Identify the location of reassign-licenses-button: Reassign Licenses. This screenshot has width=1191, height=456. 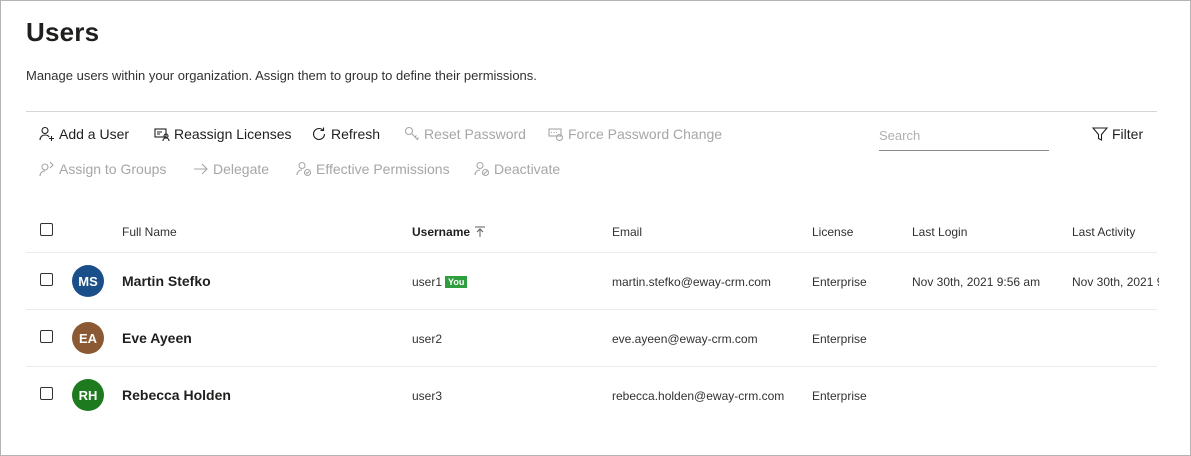
(223, 134).